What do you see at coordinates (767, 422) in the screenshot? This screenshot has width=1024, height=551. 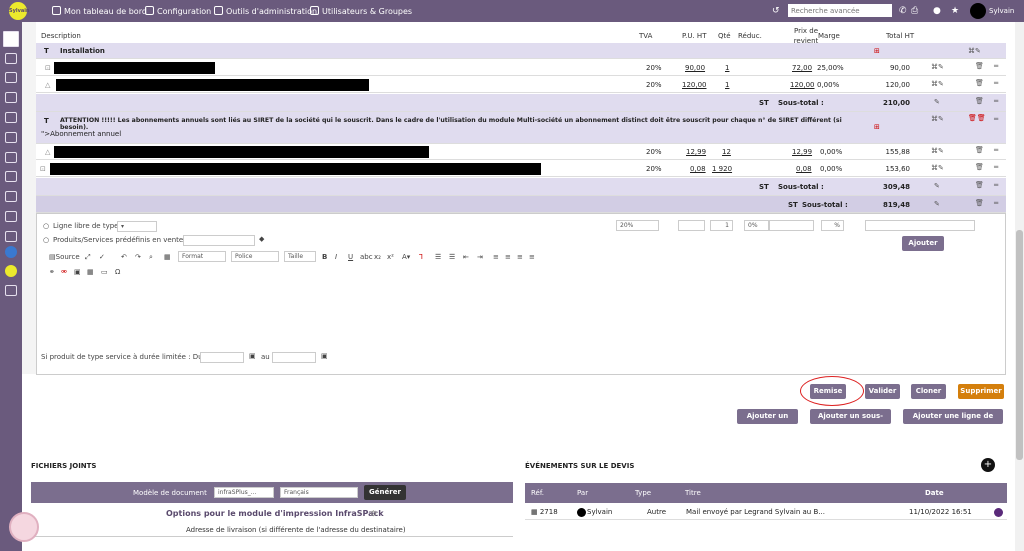 I see `add-title-button: Ajouter un titre` at bounding box center [767, 422].